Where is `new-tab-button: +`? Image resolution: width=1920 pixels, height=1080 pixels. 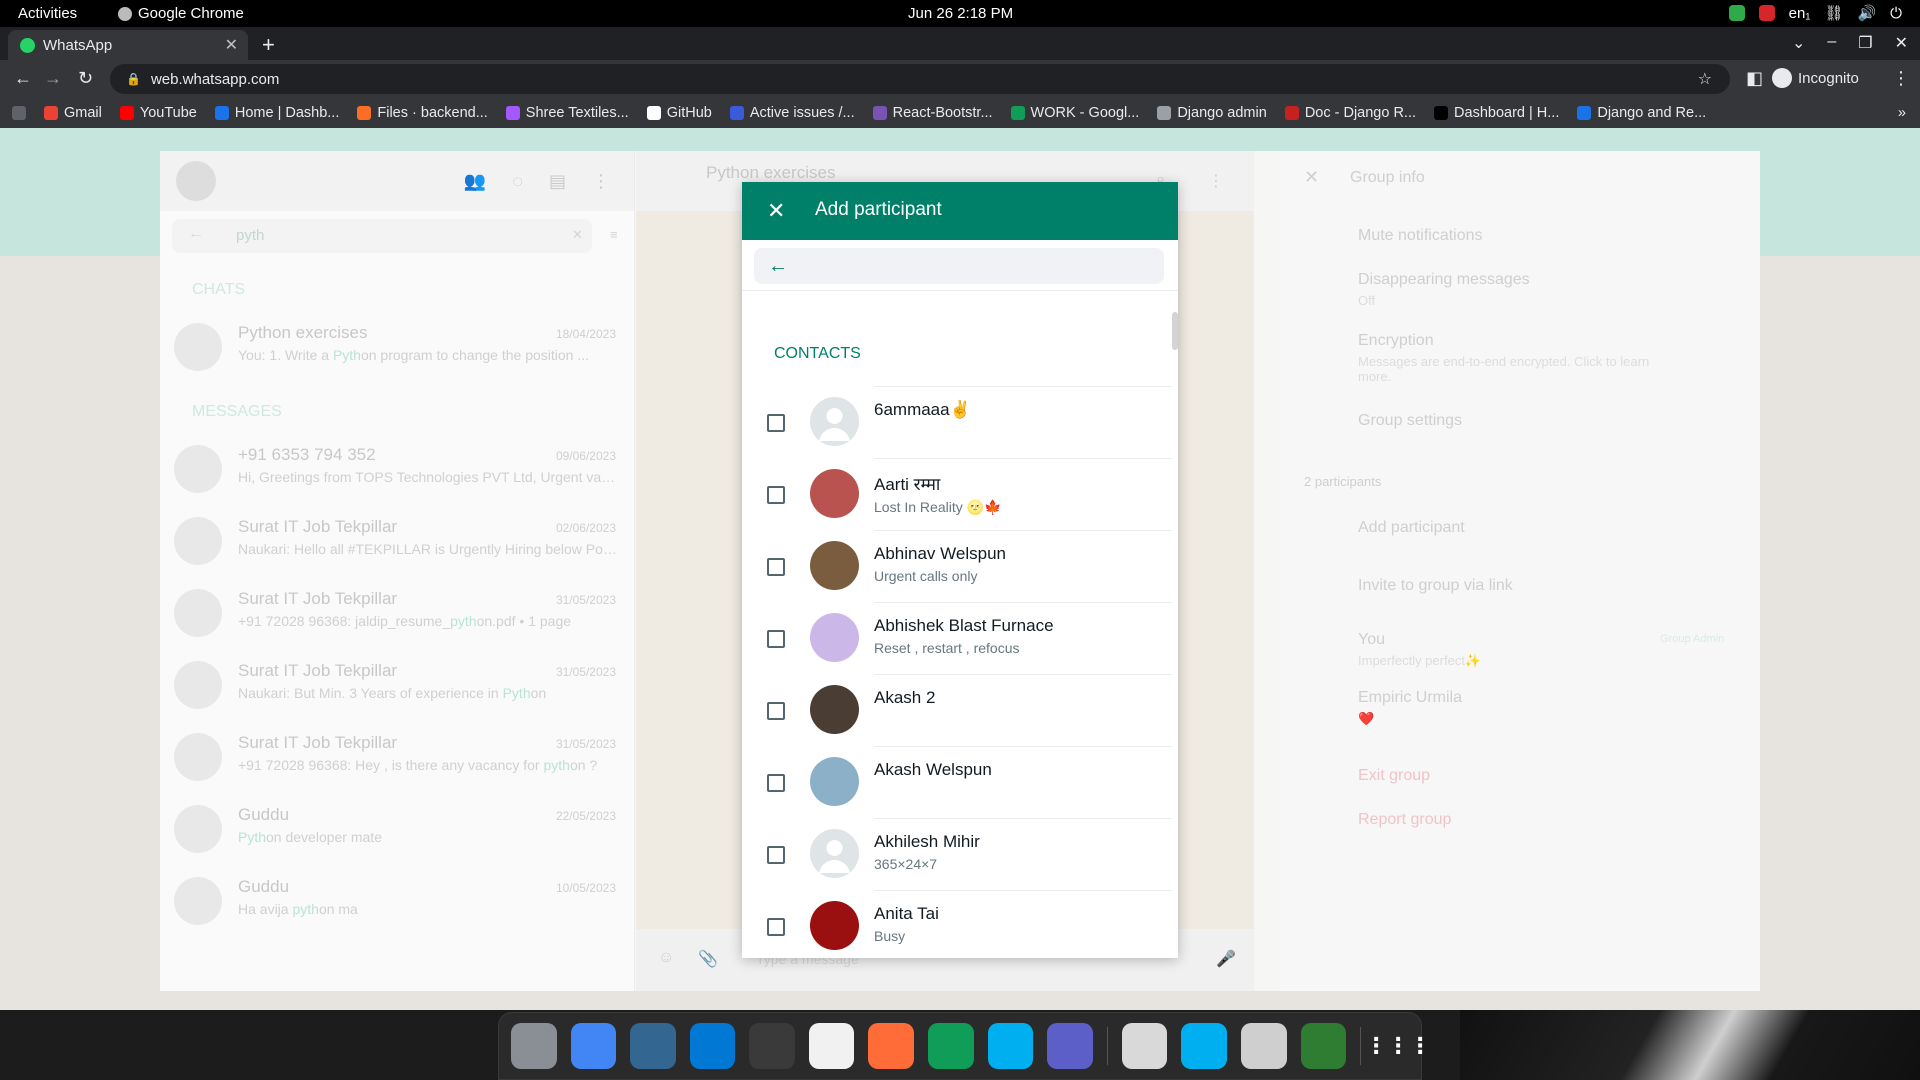
new-tab-button: + is located at coordinates (268, 45).